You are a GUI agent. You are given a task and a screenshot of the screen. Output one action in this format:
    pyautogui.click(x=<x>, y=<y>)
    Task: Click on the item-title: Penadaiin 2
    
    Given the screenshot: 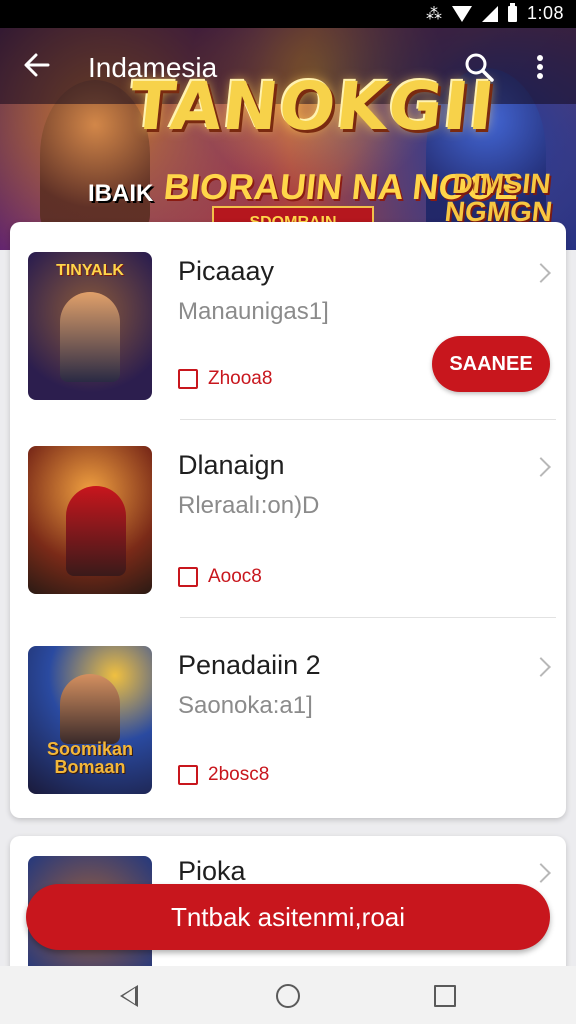 What is the action you would take?
    pyautogui.click(x=249, y=665)
    